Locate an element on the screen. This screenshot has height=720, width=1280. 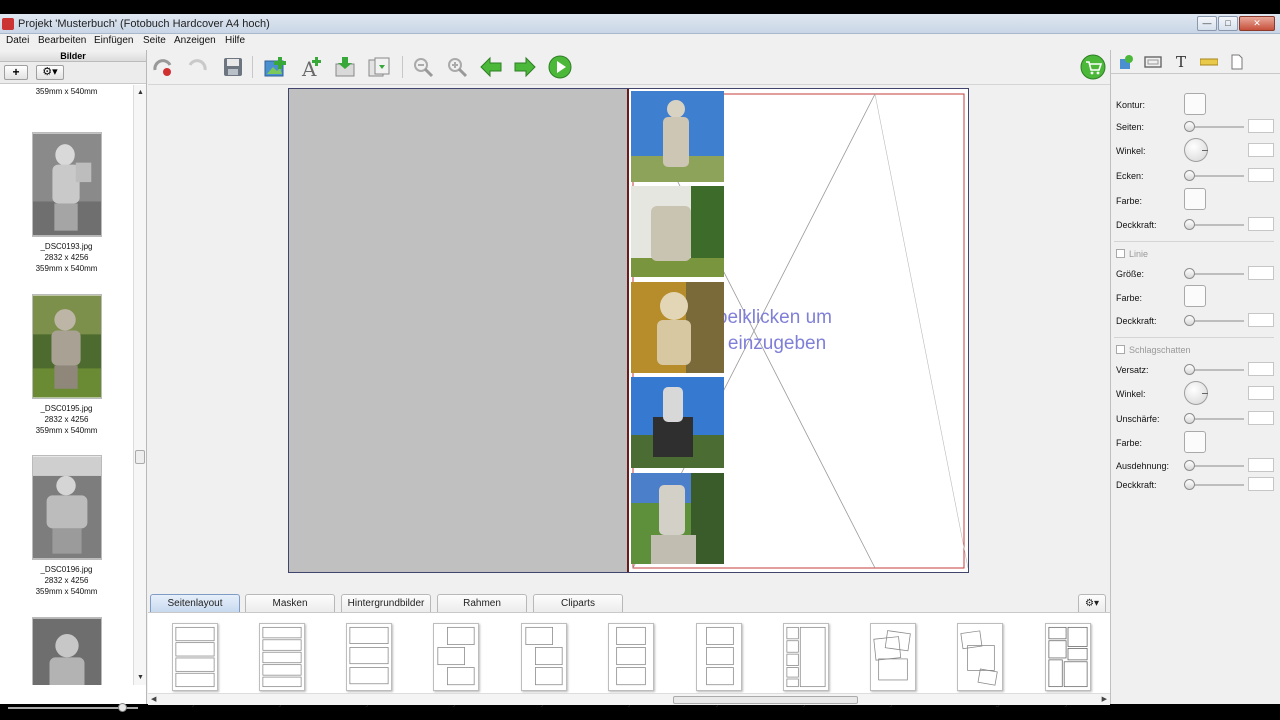
text-icon: T is located at coordinates (1181, 62).